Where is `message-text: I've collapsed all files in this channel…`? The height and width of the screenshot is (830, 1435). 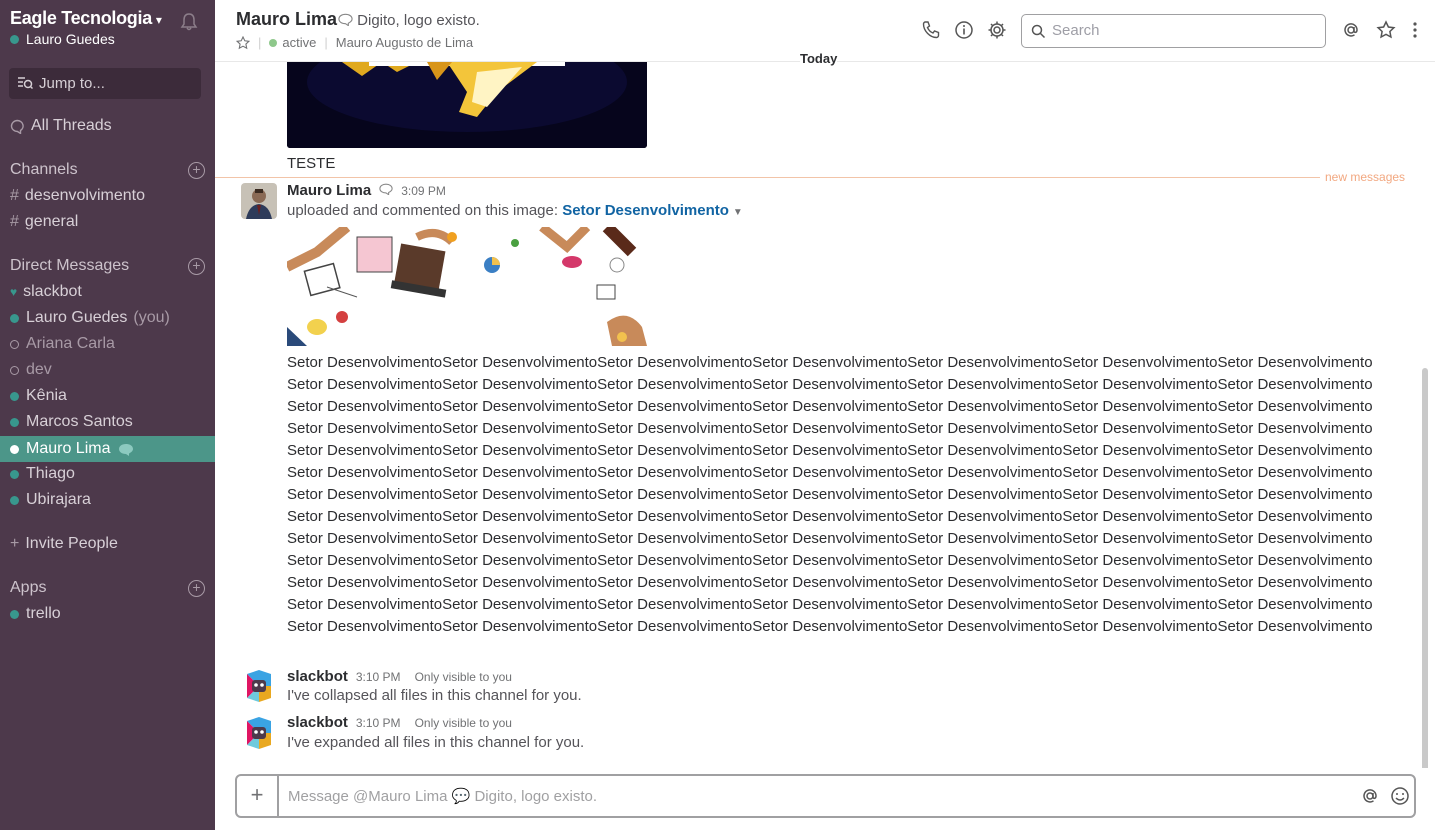
message-text: I've collapsed all files in this channel… is located at coordinates (434, 695).